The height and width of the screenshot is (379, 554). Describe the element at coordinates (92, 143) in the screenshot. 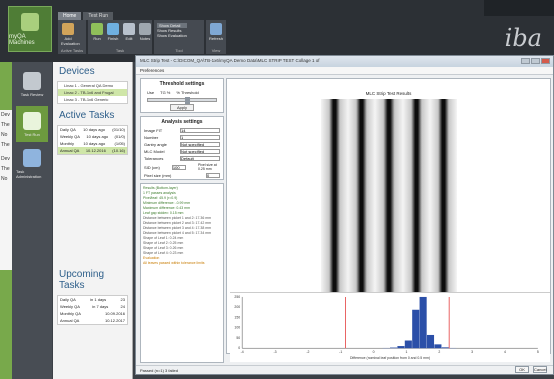

I see `task-row: Monthly 10 days ago (1/05)` at that location.